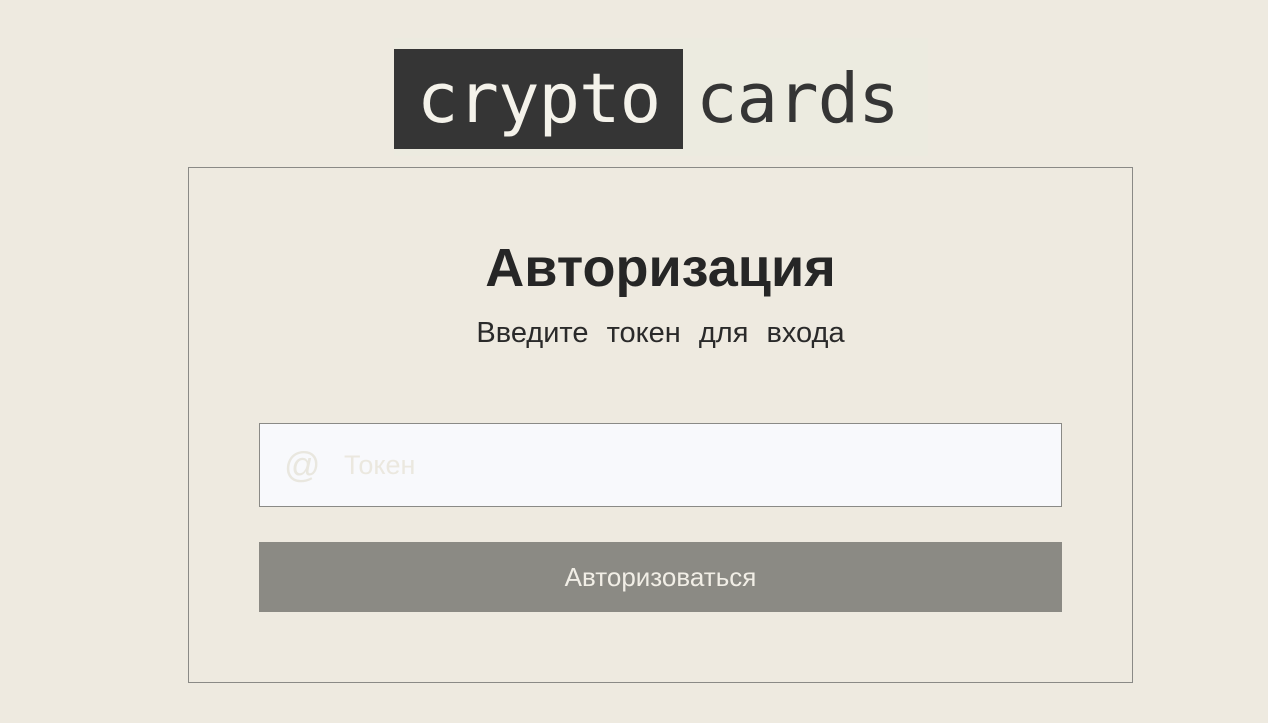 This screenshot has width=1268, height=723. I want to click on token-field: @, so click(660, 465).